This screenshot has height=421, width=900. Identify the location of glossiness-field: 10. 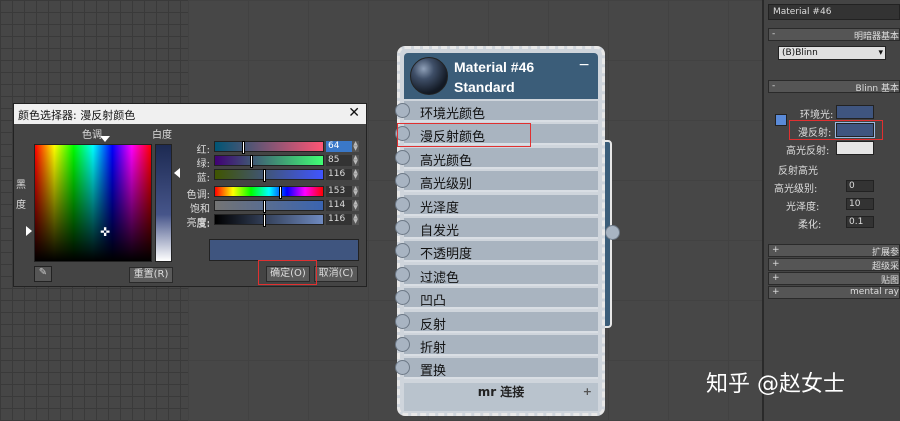
(860, 204).